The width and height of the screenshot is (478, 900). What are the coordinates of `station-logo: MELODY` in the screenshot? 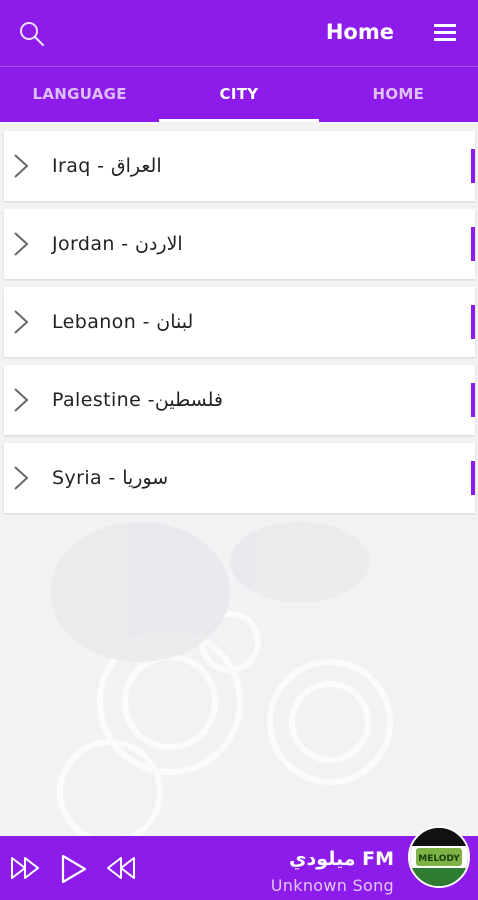 It's located at (439, 857).